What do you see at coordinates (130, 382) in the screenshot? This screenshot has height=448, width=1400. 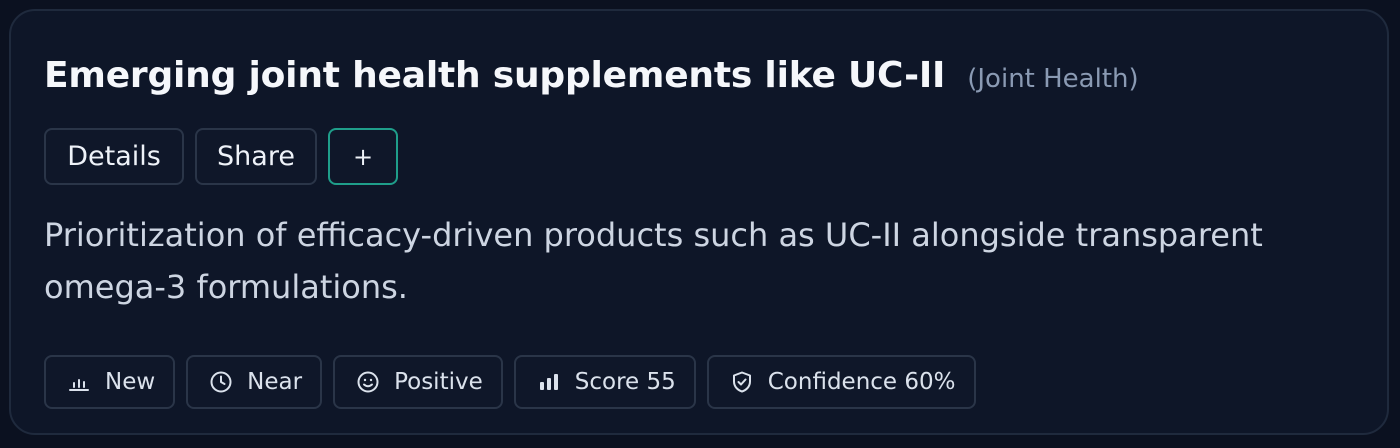 I see `tag-status-label: New` at bounding box center [130, 382].